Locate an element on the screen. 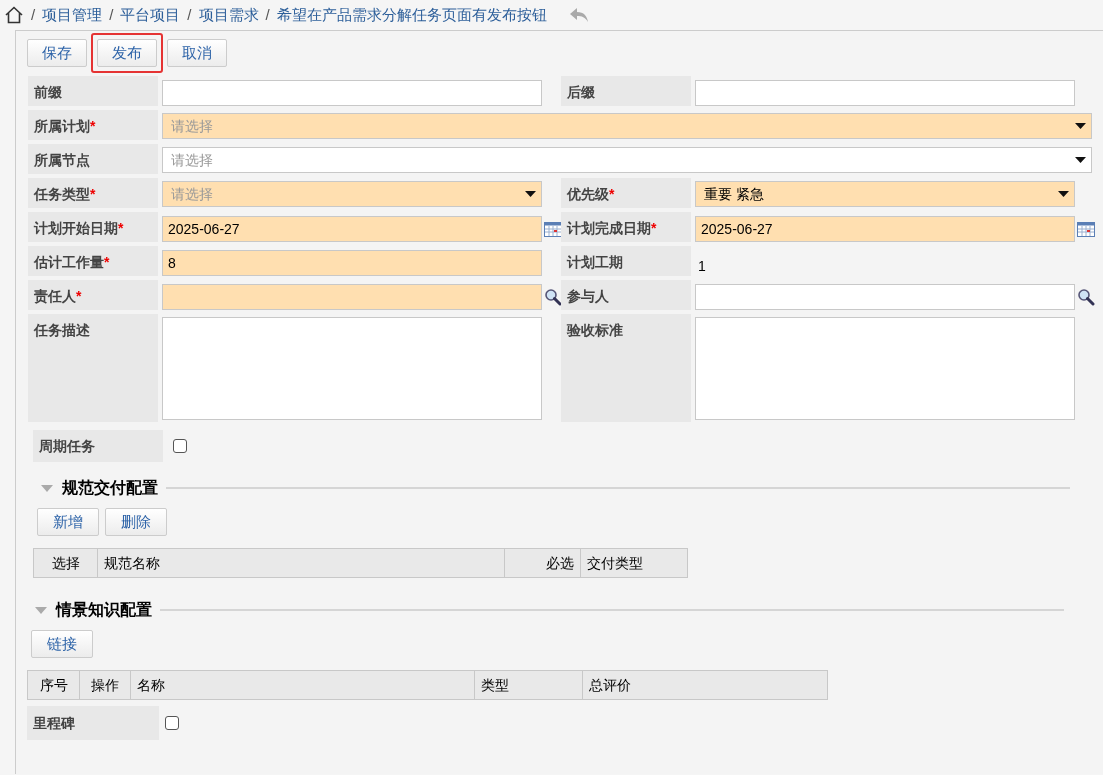 Image resolution: width=1103 pixels, height=775 pixels. column-header: 操作 is located at coordinates (105, 685).